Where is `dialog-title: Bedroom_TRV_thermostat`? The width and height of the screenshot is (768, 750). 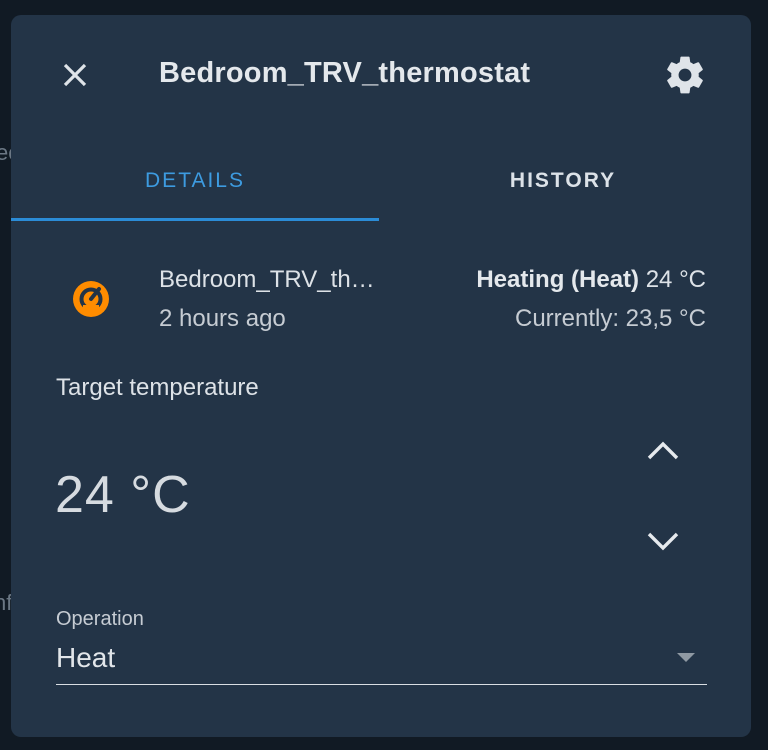 dialog-title: Bedroom_TRV_thermostat is located at coordinates (345, 73).